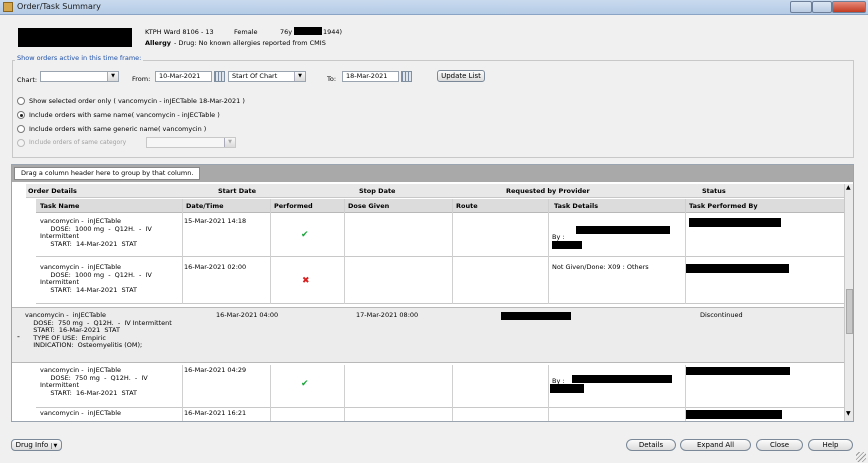 This screenshot has width=868, height=463. Describe the element at coordinates (723, 206) in the screenshot. I see `col-task-performed-by: Task Performed By` at that location.